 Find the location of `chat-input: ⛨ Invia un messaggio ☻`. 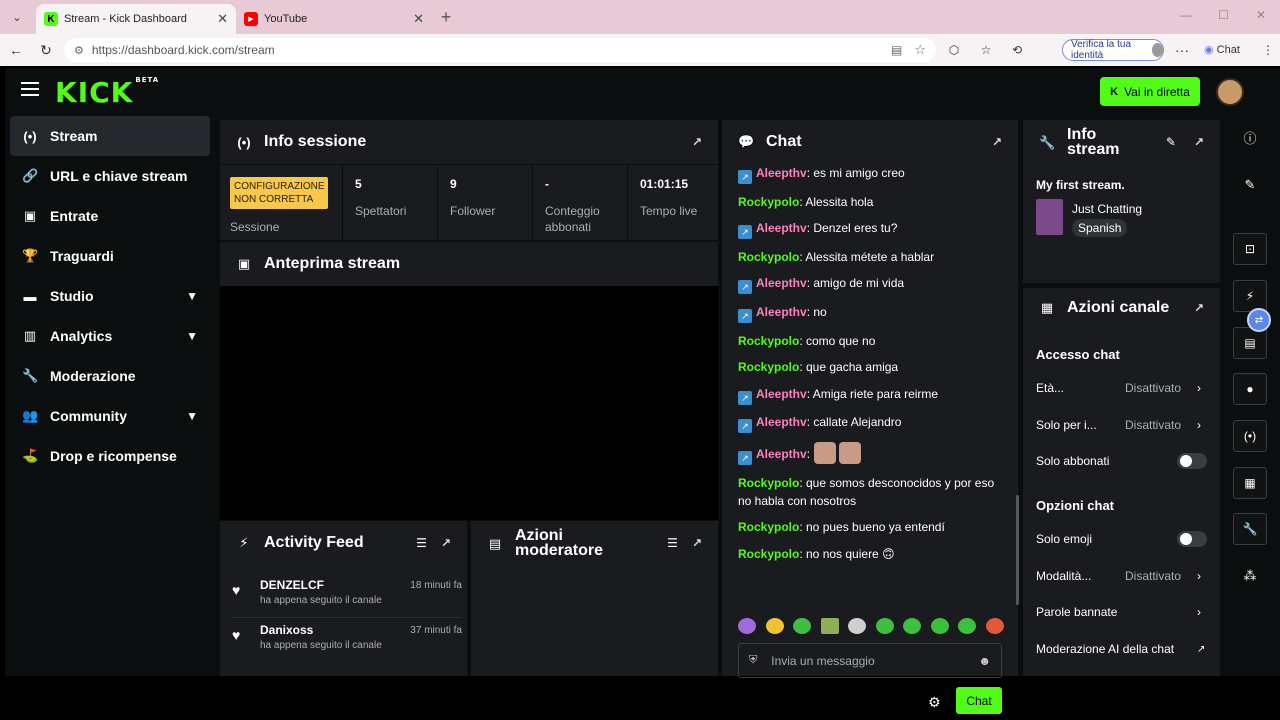

chat-input: ⛨ Invia un messaggio ☻ is located at coordinates (870, 660).